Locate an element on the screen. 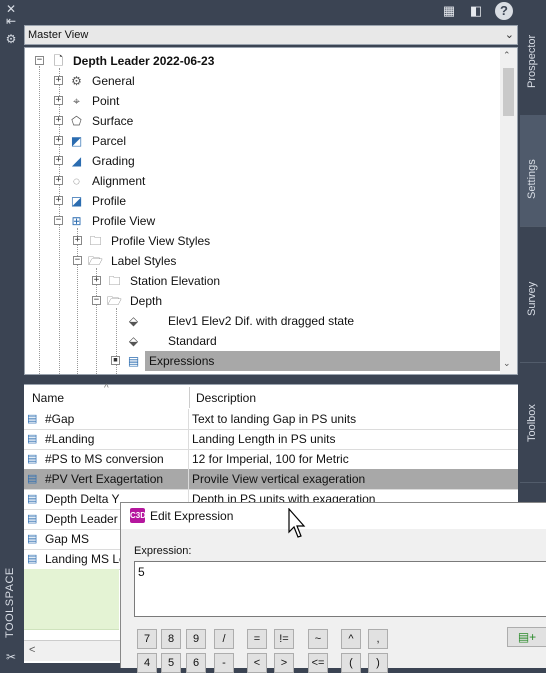 Image resolution: width=546 pixels, height=673 pixels. key-divide-button: / is located at coordinates (224, 639).